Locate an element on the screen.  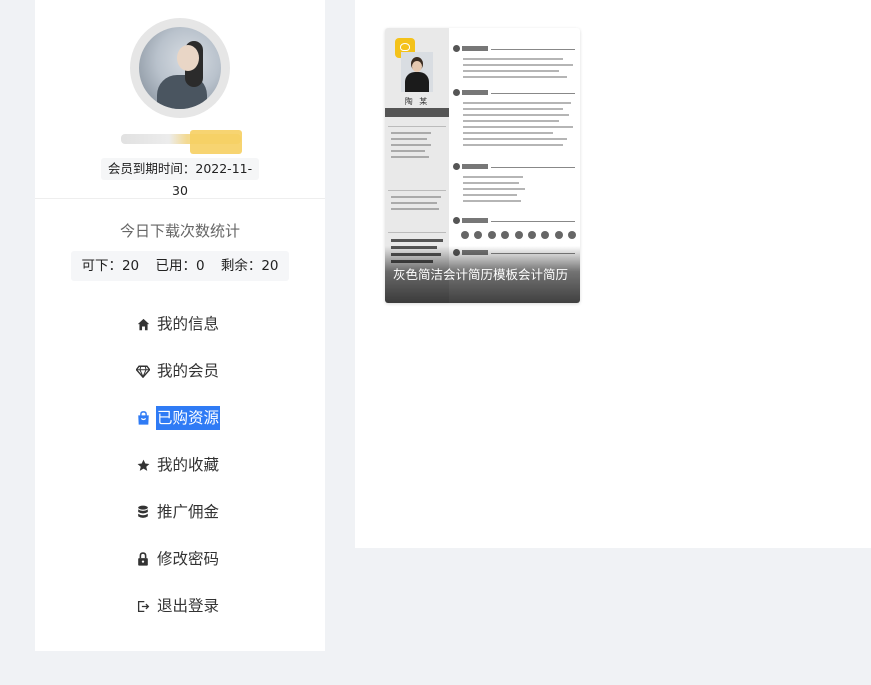
menu-item-my-info: 我的信息 is located at coordinates (177, 324).